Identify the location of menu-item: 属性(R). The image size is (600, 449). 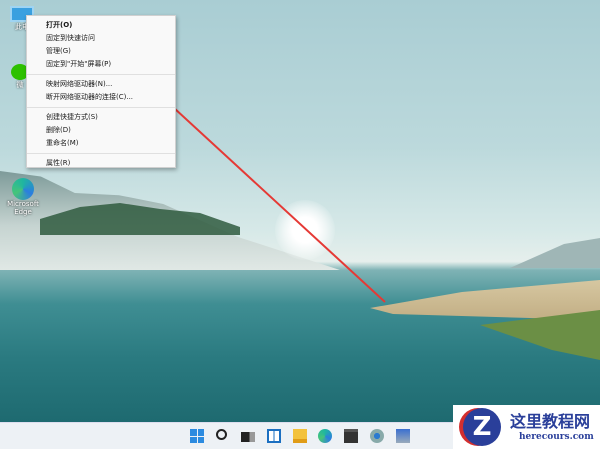
(101, 163).